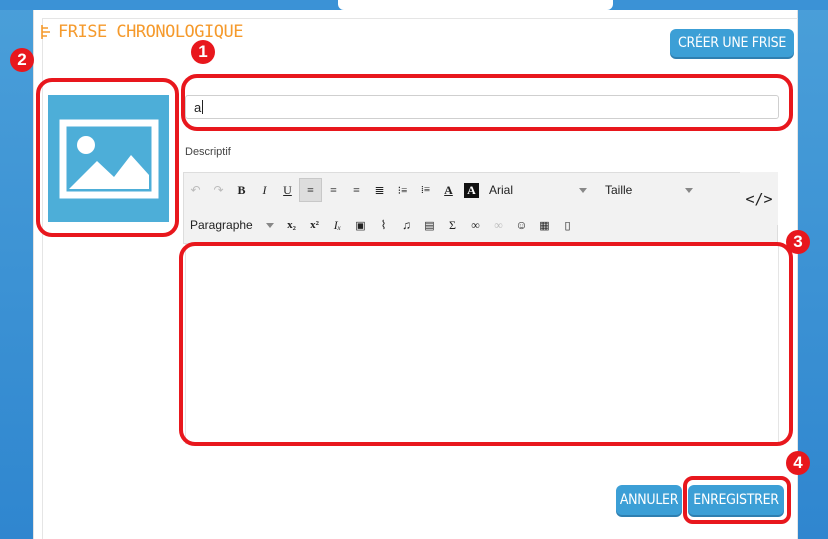 Image resolution: width=828 pixels, height=539 pixels. Describe the element at coordinates (487, 102) in the screenshot. I see `highlight-box-title` at that location.